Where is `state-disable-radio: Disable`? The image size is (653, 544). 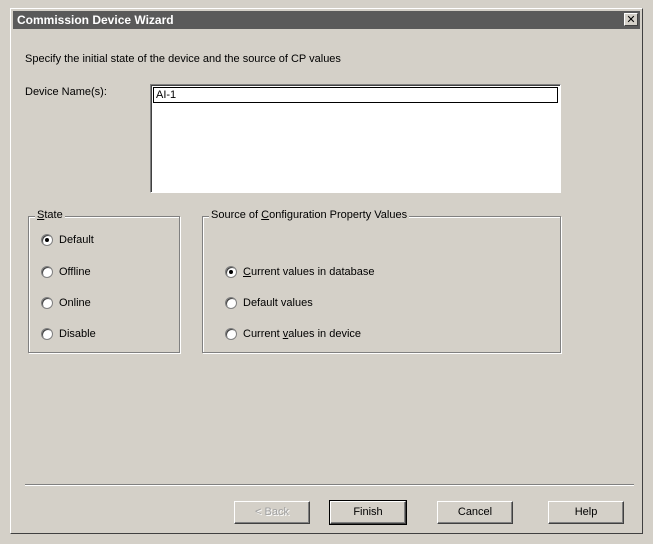 state-disable-radio: Disable is located at coordinates (68, 334).